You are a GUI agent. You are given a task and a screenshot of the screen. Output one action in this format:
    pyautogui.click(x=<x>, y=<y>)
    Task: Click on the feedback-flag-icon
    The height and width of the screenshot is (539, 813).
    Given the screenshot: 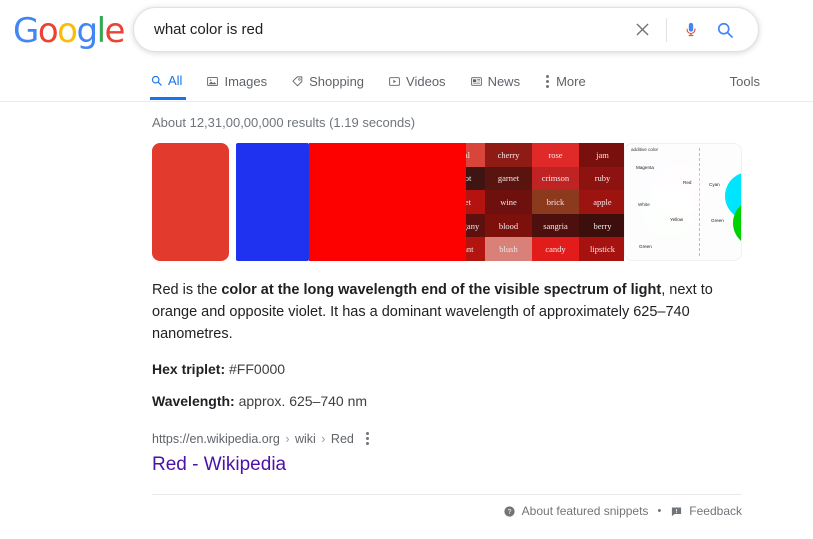 What is the action you would take?
    pyautogui.click(x=677, y=511)
    